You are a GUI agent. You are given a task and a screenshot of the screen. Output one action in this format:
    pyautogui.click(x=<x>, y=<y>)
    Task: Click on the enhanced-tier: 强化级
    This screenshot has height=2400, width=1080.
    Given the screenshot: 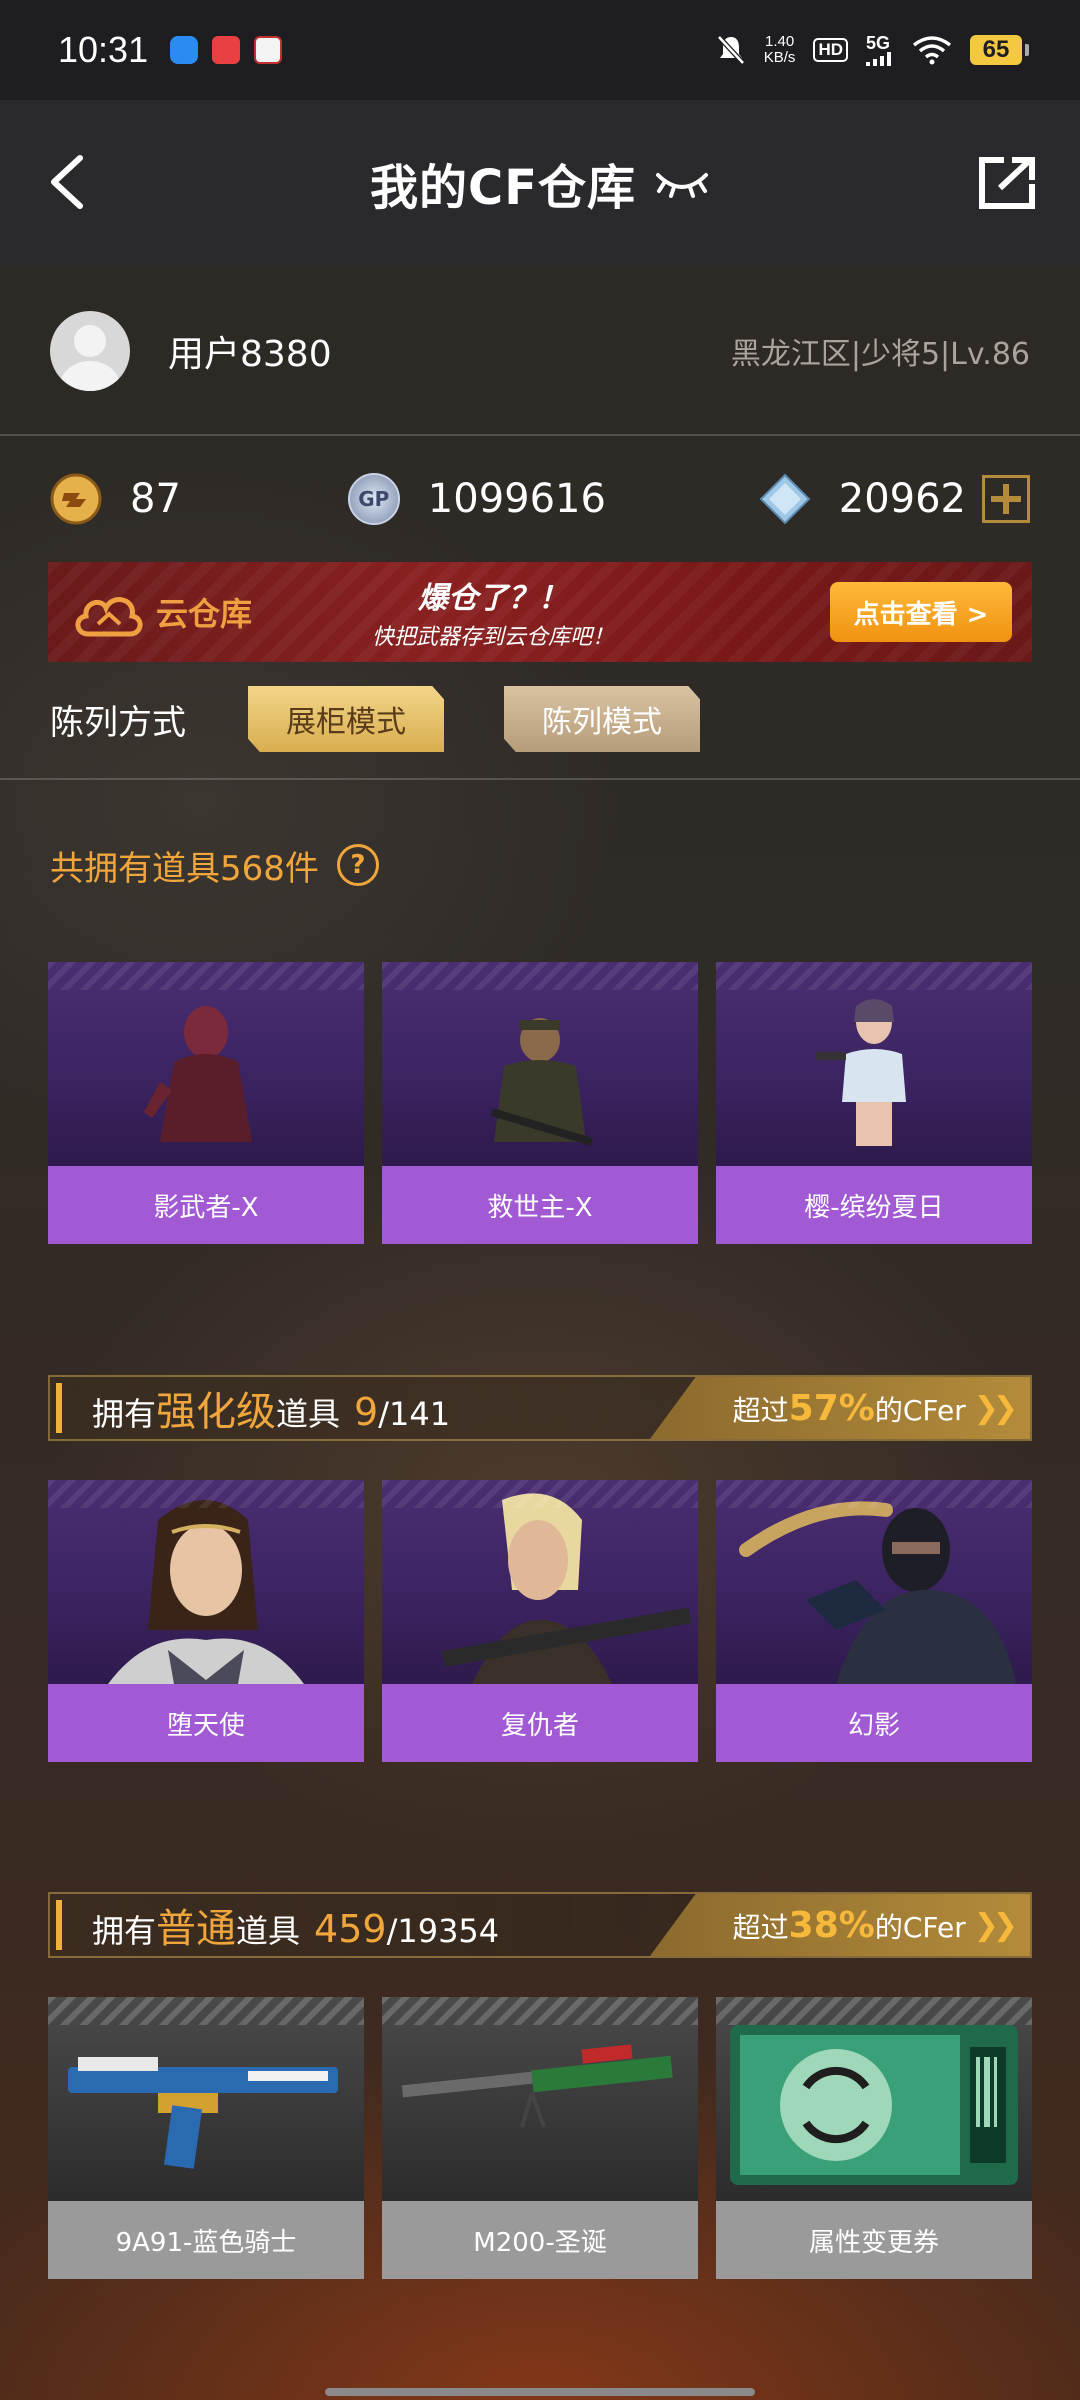 What is the action you would take?
    pyautogui.click(x=216, y=1412)
    